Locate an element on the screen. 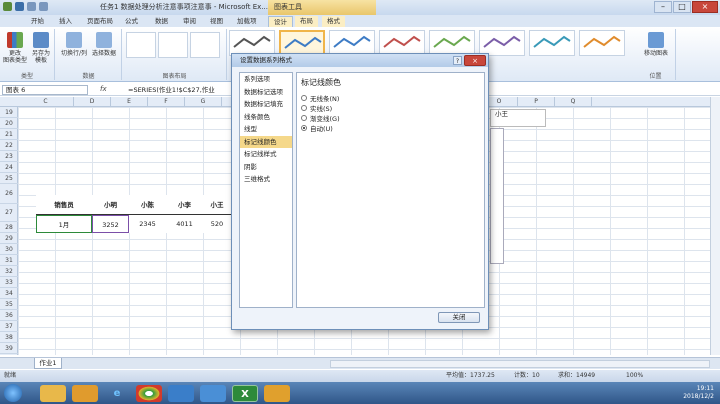 The image size is (720, 404). row-header: 35 is located at coordinates (9, 304).